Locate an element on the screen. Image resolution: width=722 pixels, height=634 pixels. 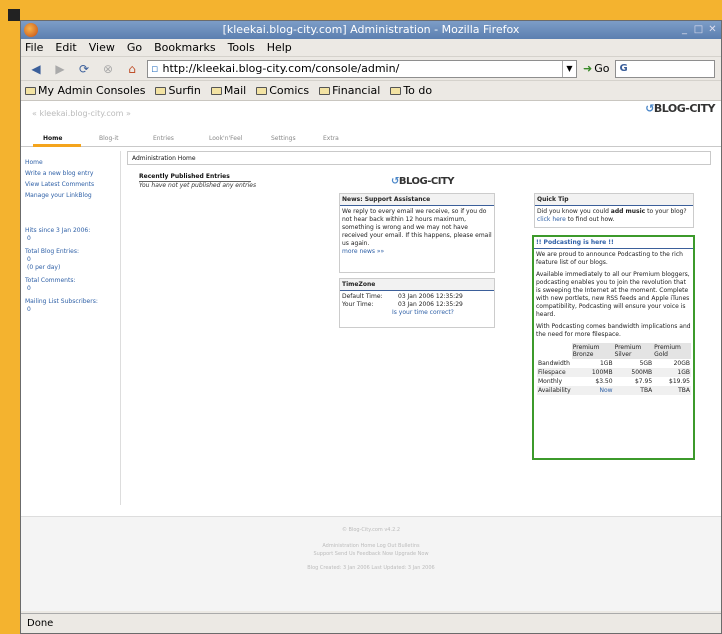
tab-blog-it: Blog-it is located at coordinates (108, 138).